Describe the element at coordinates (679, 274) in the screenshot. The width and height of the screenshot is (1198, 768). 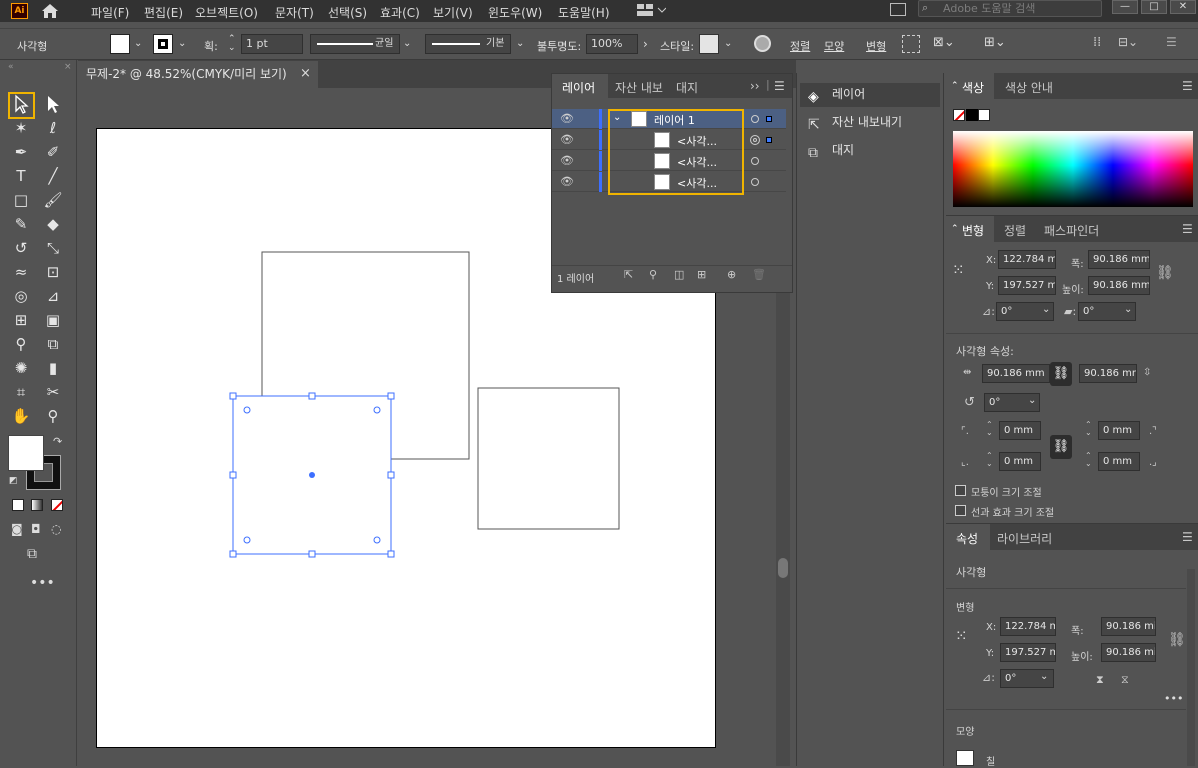
I see `clipping-mask-icon: ◫` at that location.